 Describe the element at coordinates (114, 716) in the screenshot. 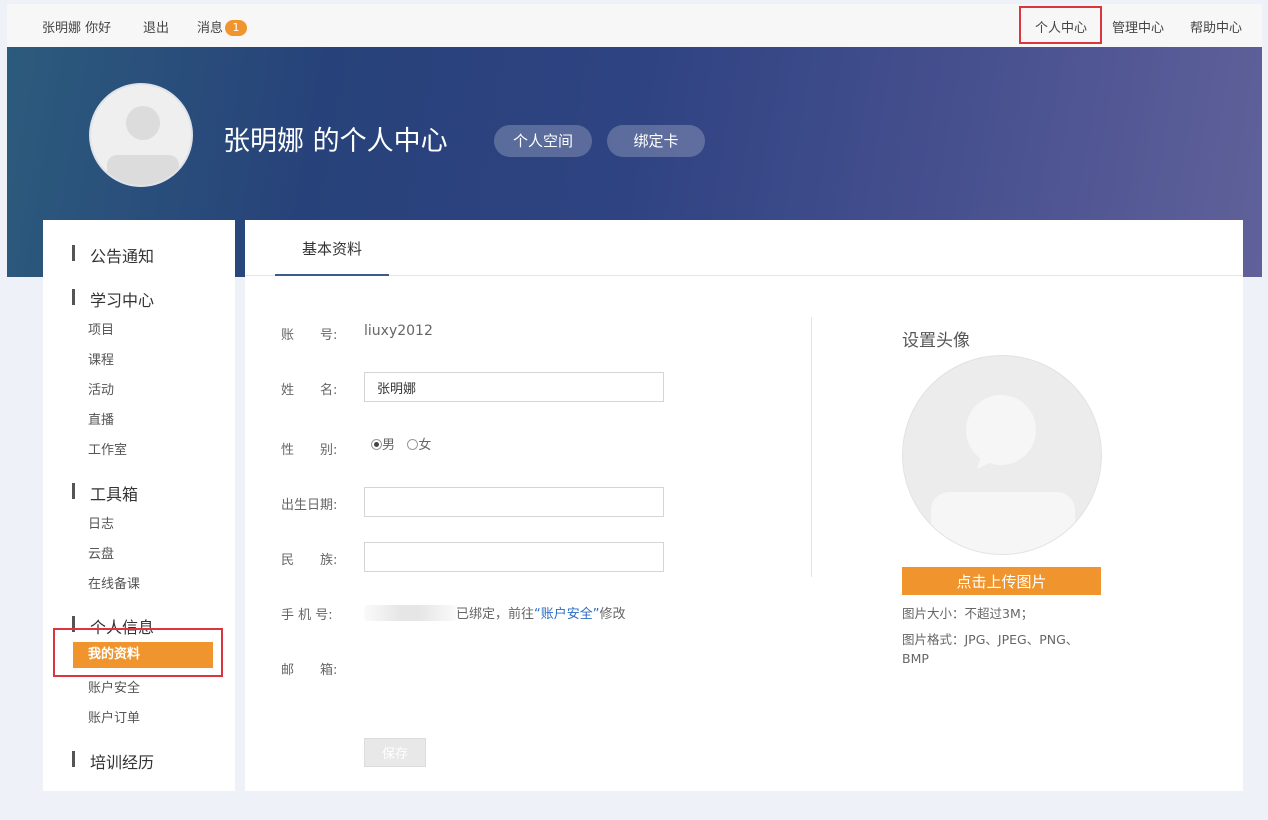

I see `sidebar-item-account-orders: 账户订单` at that location.